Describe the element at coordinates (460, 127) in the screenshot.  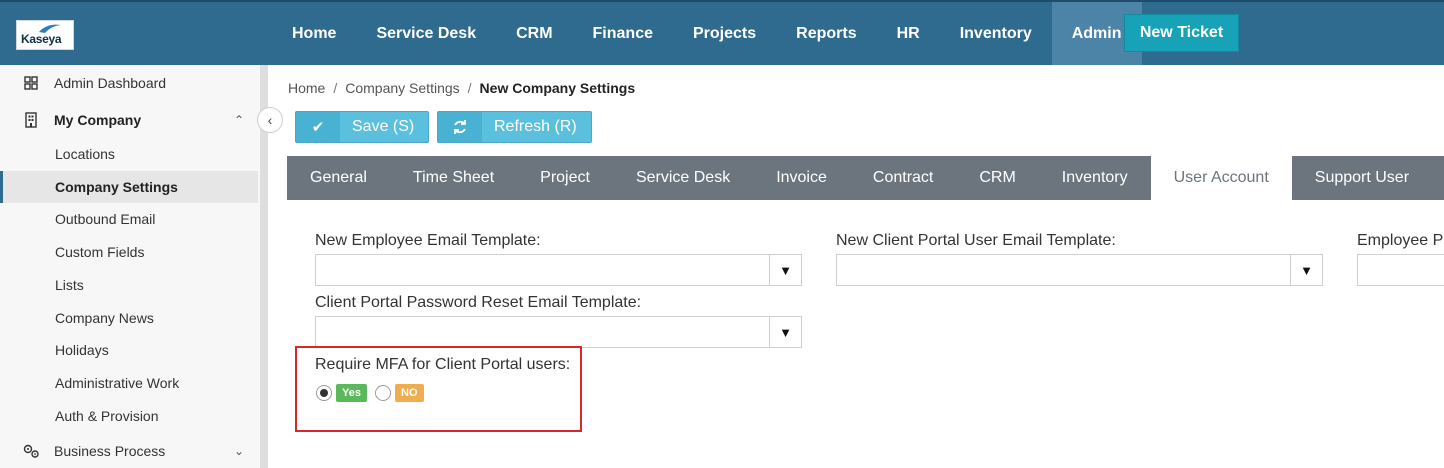
I see `refresh-icon` at that location.